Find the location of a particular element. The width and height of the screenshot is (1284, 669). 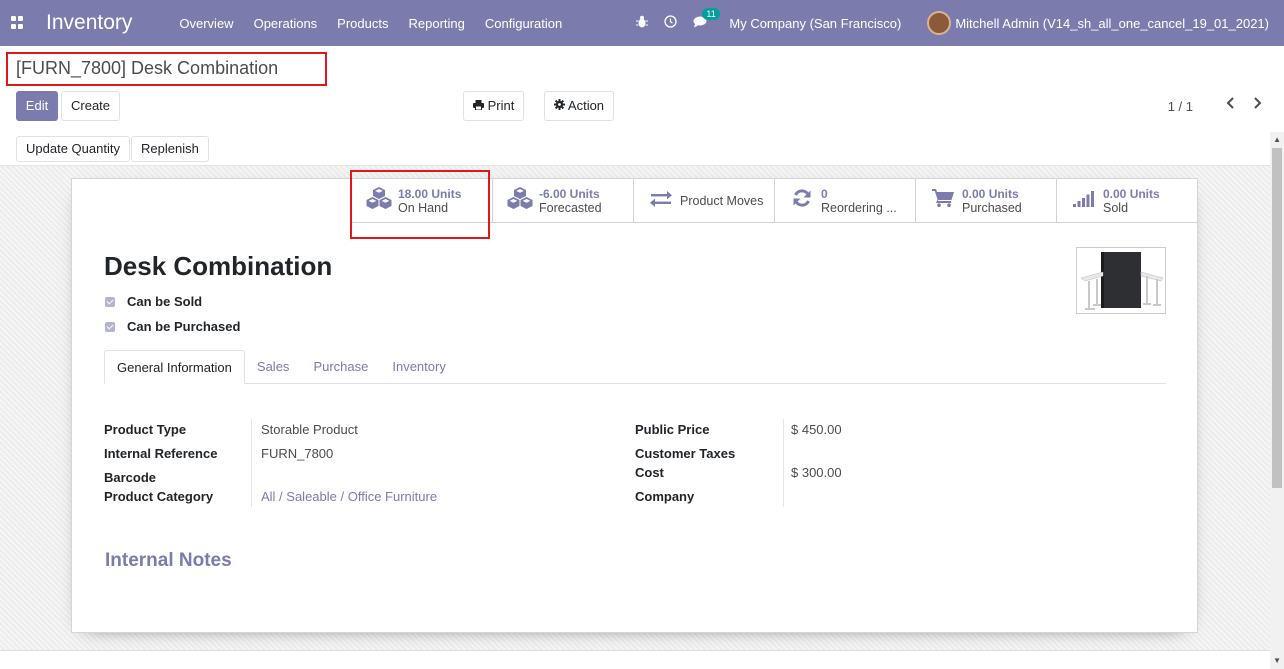

chat-icon: 11 is located at coordinates (706, 19).